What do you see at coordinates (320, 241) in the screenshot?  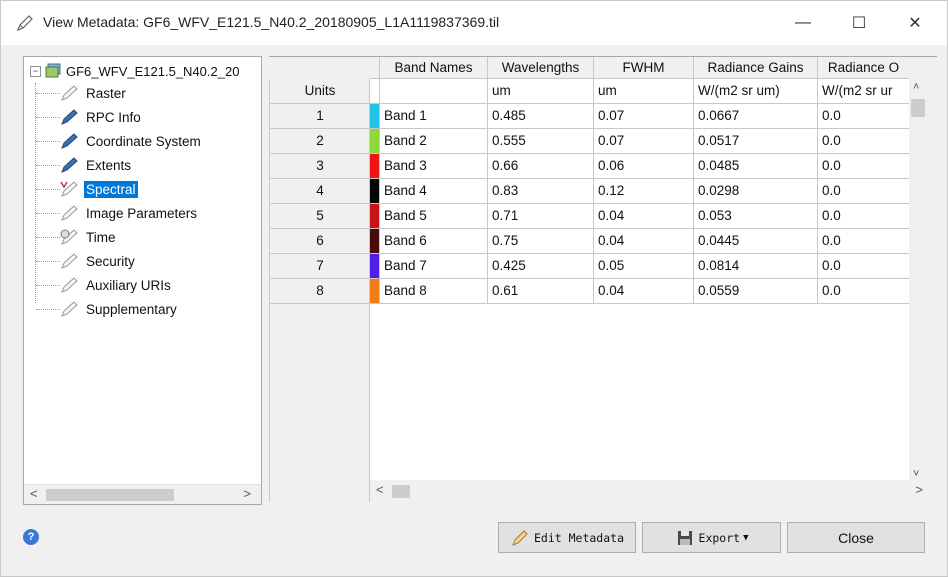 I see `row-header: 6` at bounding box center [320, 241].